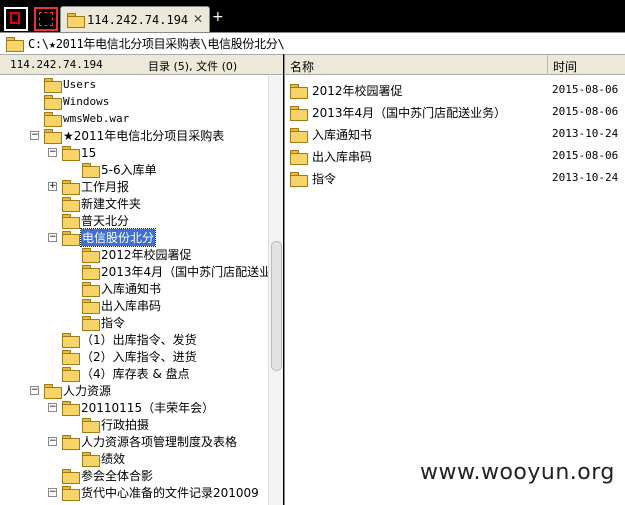  I want to click on list-header: 名称 时间, so click(455, 65).